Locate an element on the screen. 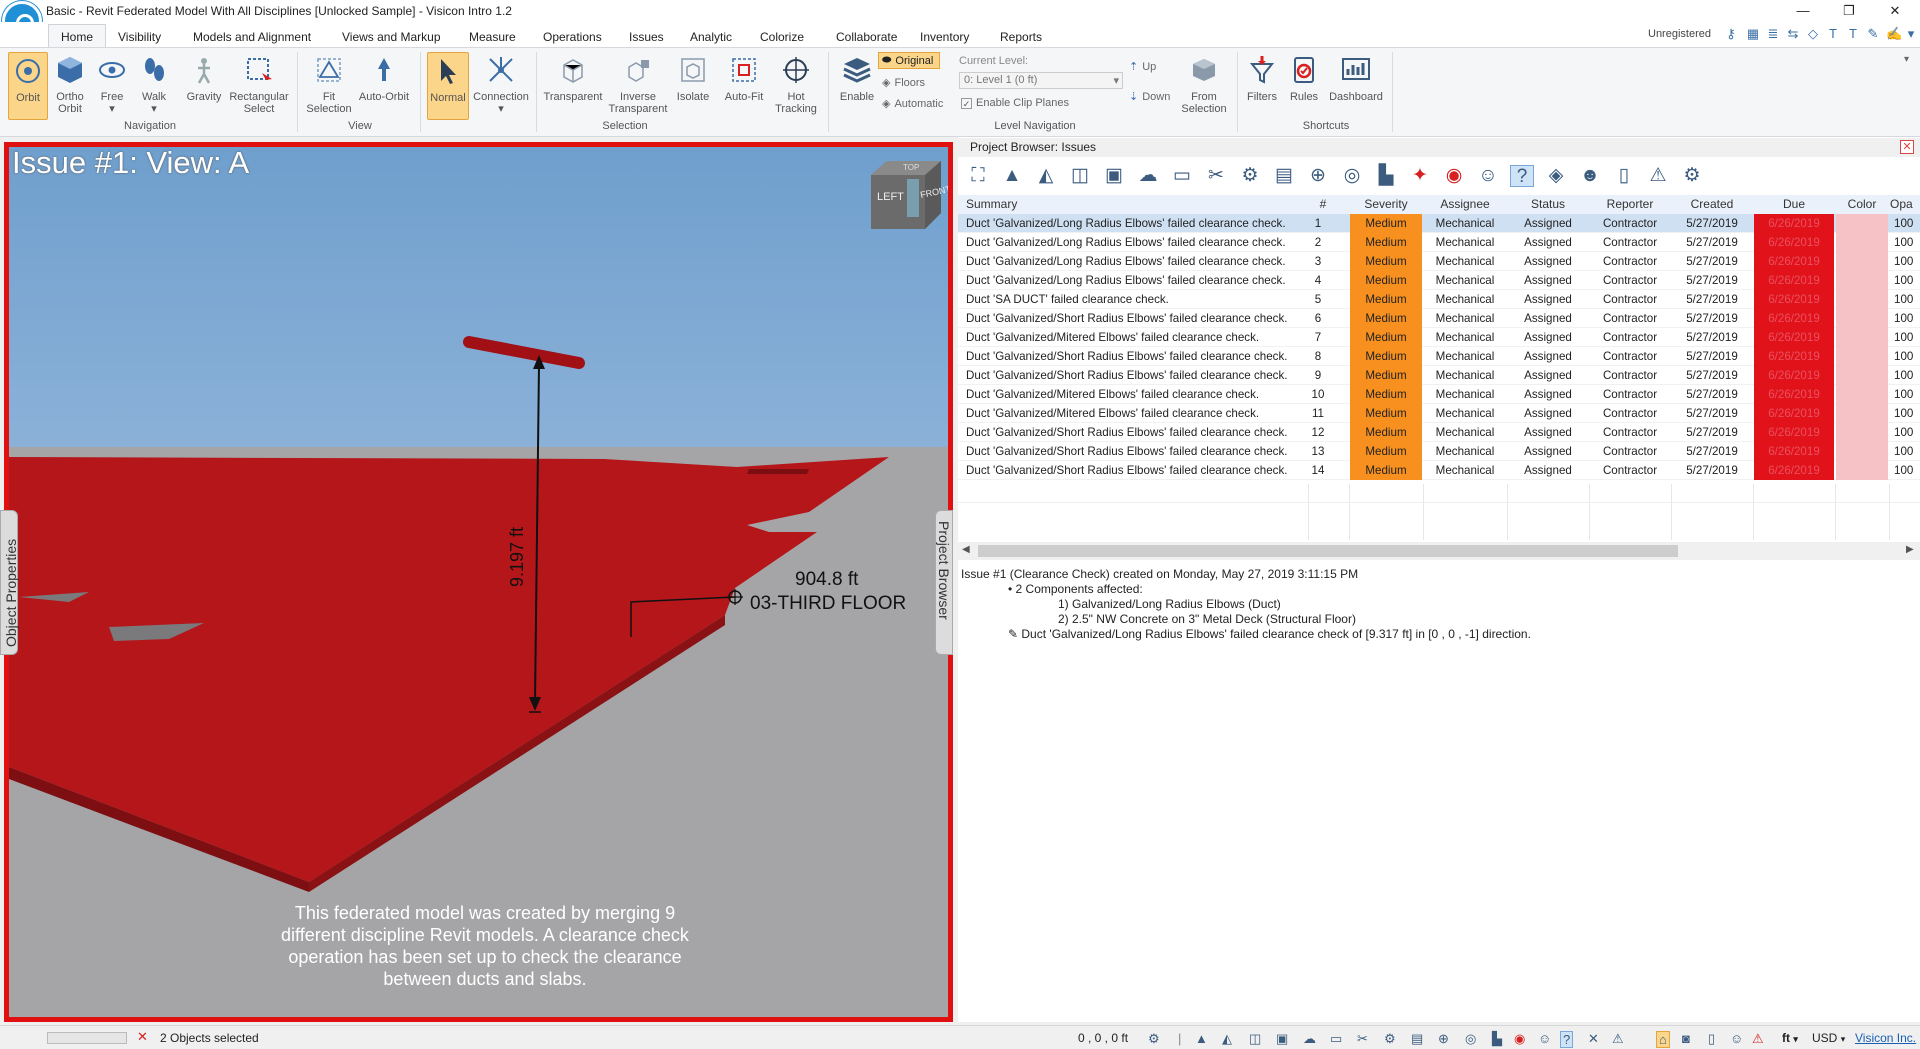  connection-button: Connection ▾ is located at coordinates (501, 83).